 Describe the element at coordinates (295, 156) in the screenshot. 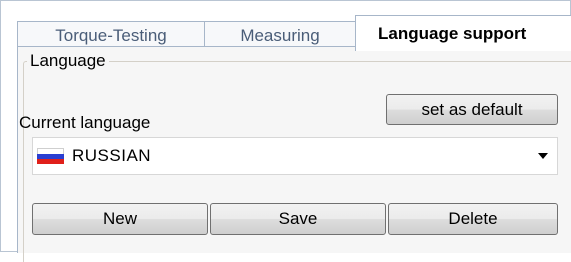

I see `language-select: RUSSIAN` at that location.